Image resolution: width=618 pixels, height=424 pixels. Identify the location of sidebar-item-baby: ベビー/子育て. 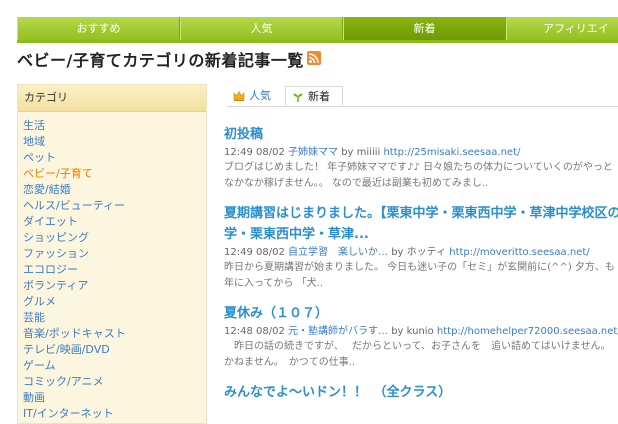
(114, 174).